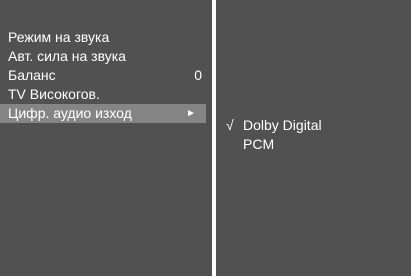  What do you see at coordinates (230, 125) in the screenshot?
I see `checkmark-icon: √` at bounding box center [230, 125].